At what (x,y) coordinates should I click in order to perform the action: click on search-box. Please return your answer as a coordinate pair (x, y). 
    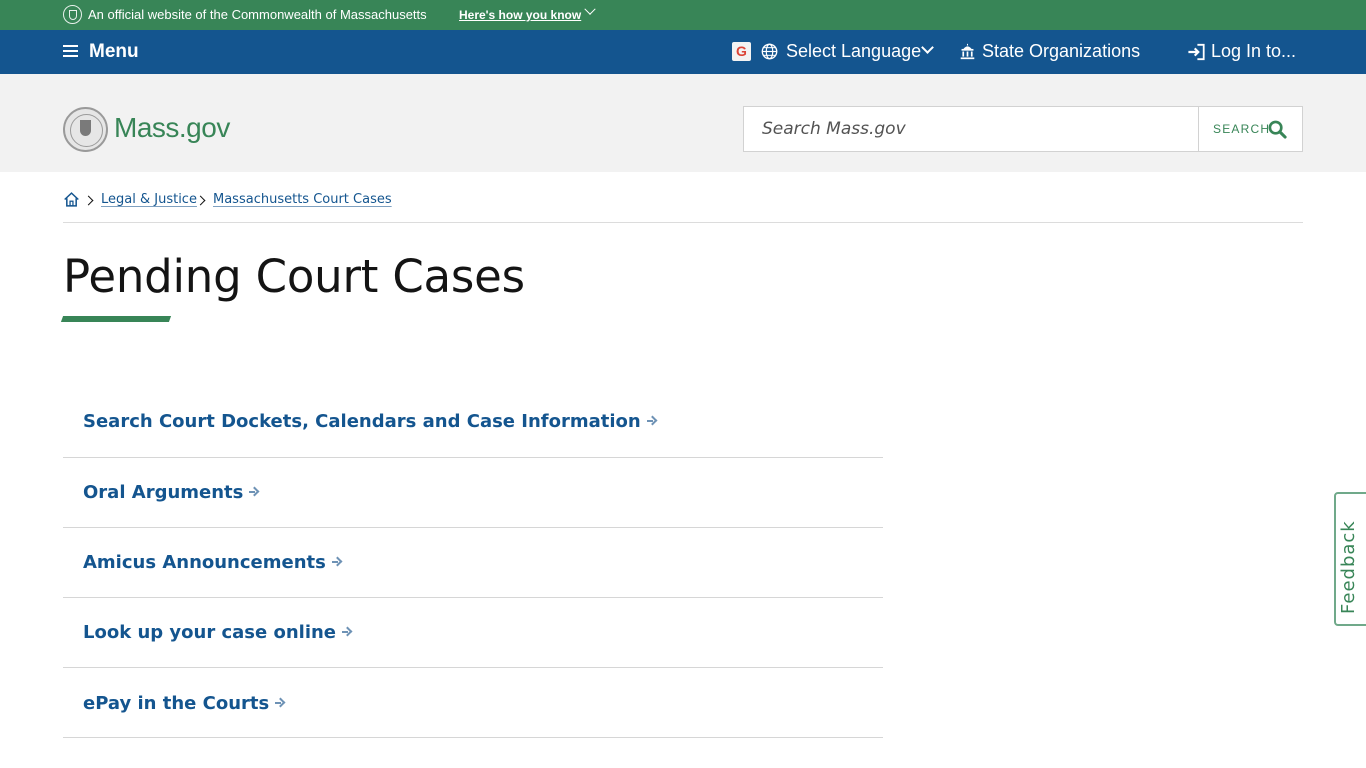
    Looking at the image, I should click on (971, 129).